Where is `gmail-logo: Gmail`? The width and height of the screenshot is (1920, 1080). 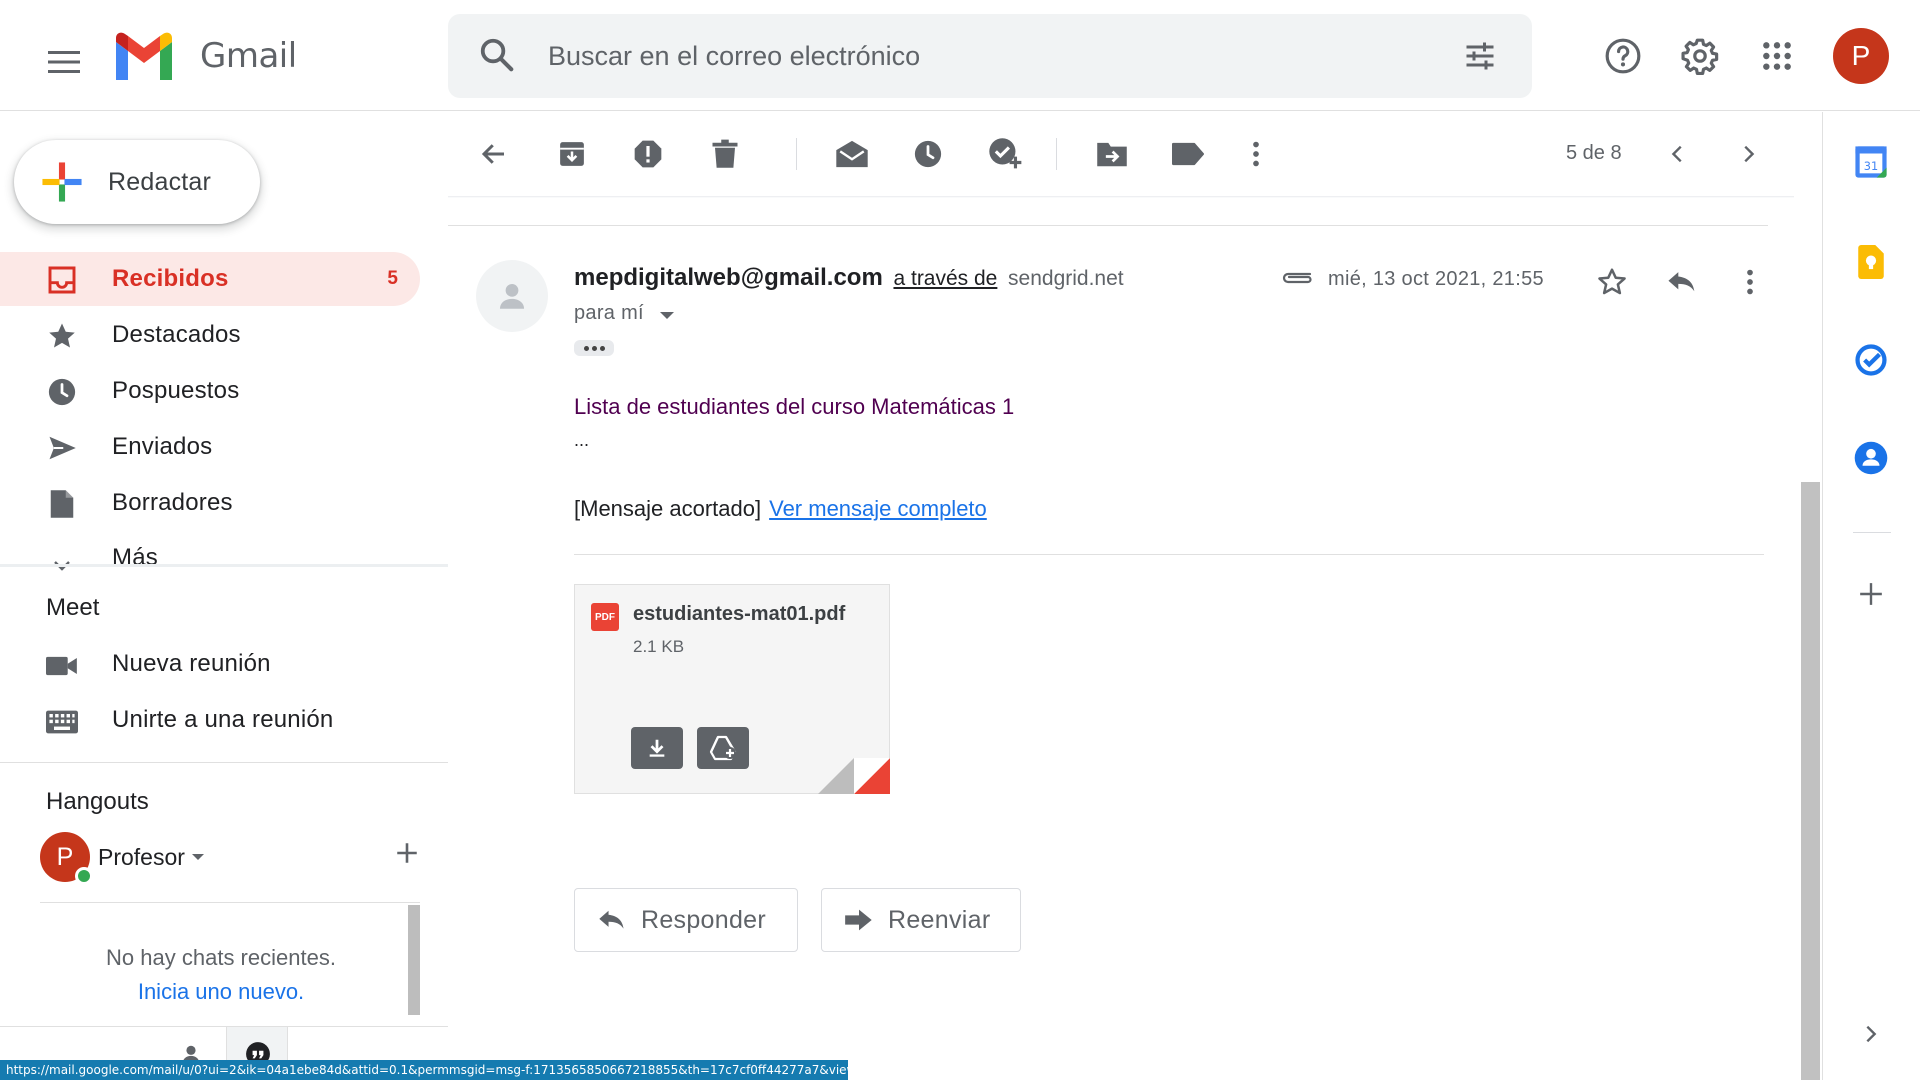 gmail-logo: Gmail is located at coordinates (204, 56).